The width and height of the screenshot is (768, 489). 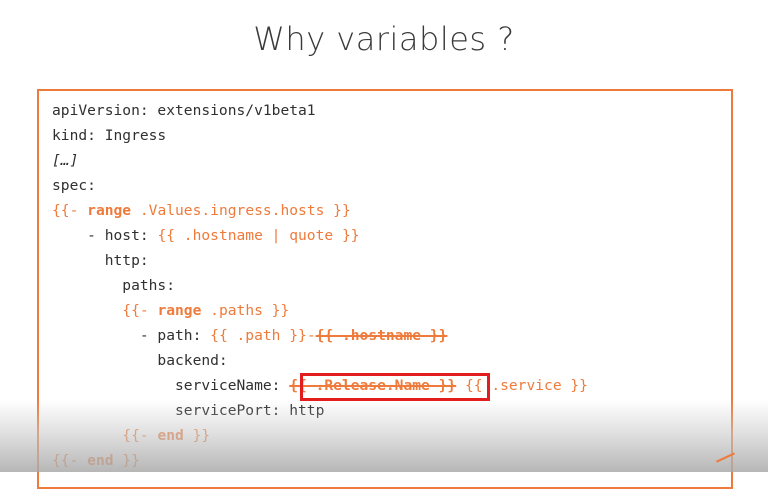 I want to click on code-line-paths: paths:, so click(x=114, y=285).